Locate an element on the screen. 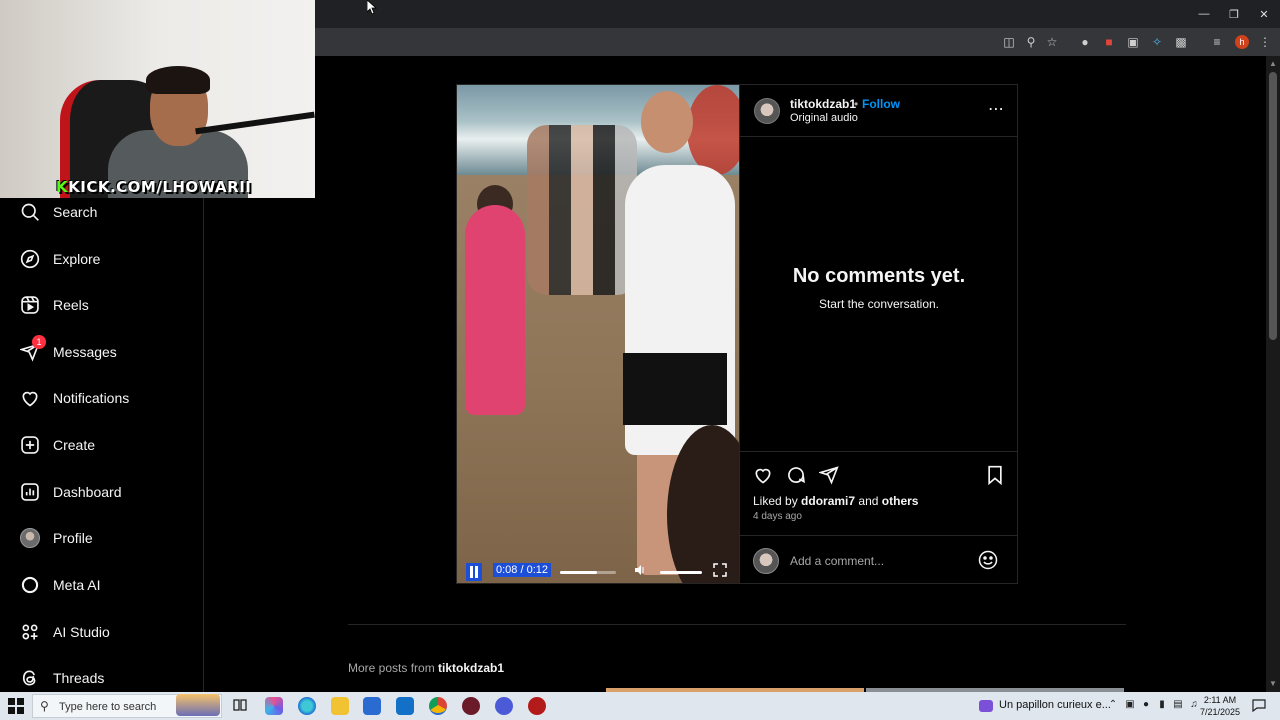 The image size is (1280, 720). liked-by-prefix: Liked by is located at coordinates (775, 501).